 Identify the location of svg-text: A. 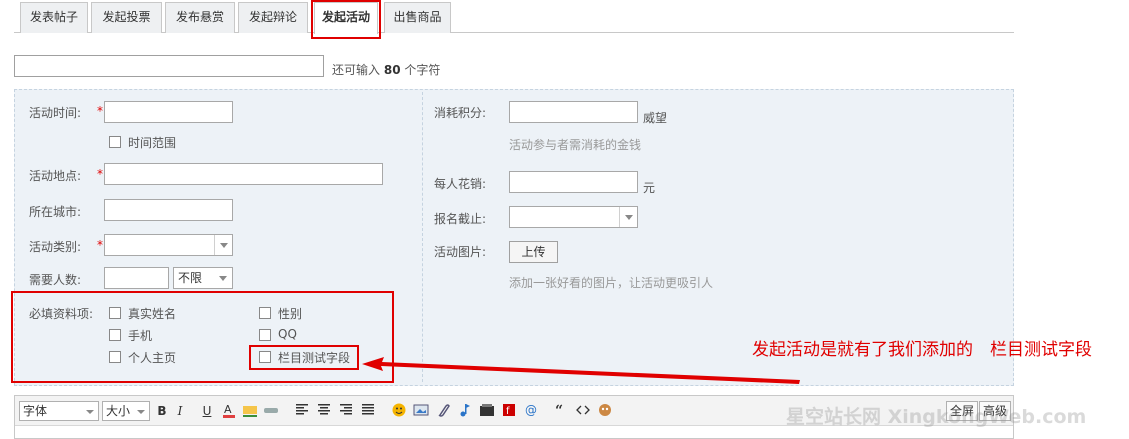
(228, 409).